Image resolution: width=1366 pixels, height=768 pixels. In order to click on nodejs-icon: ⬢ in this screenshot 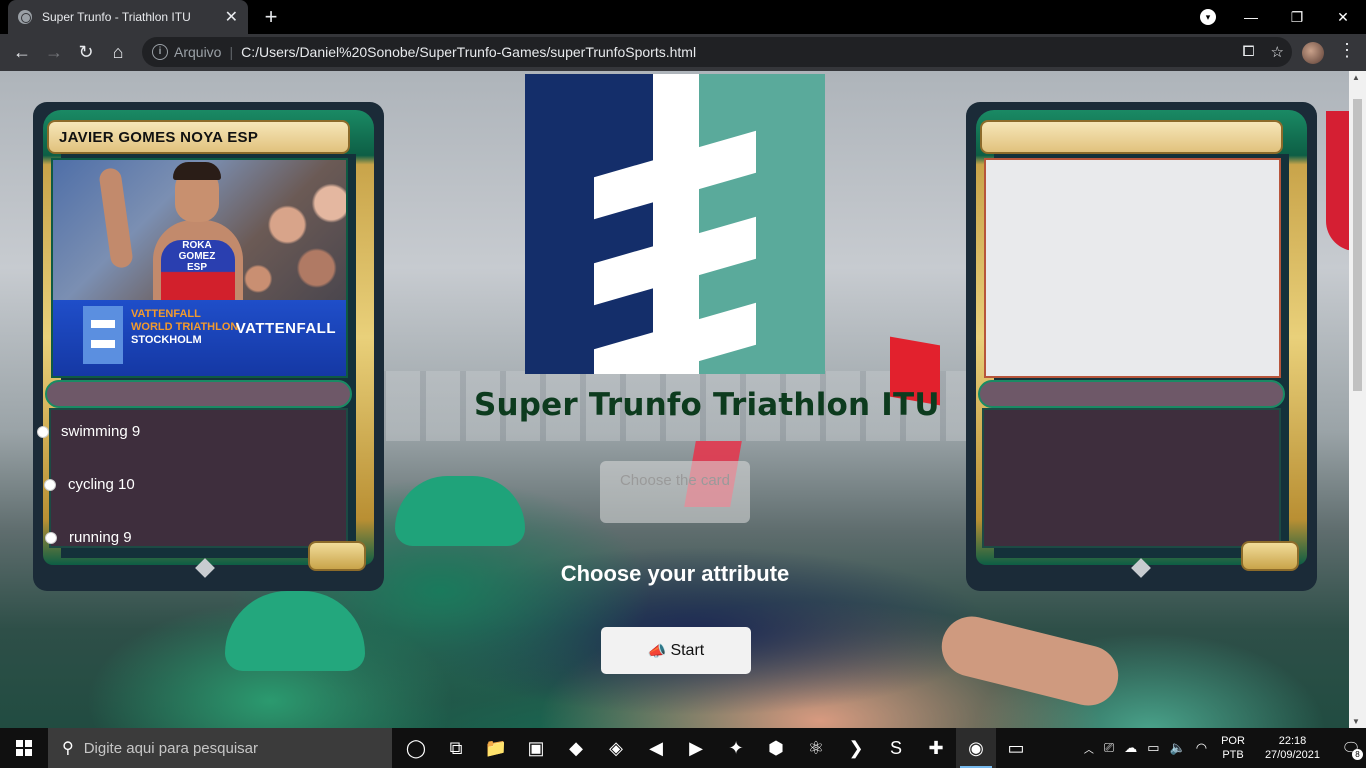, I will do `click(776, 748)`.